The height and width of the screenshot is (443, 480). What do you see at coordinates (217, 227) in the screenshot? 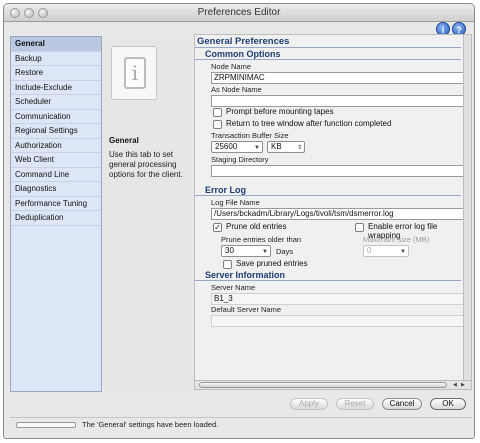
I see `prune-entries-checkbox: ✓` at bounding box center [217, 227].